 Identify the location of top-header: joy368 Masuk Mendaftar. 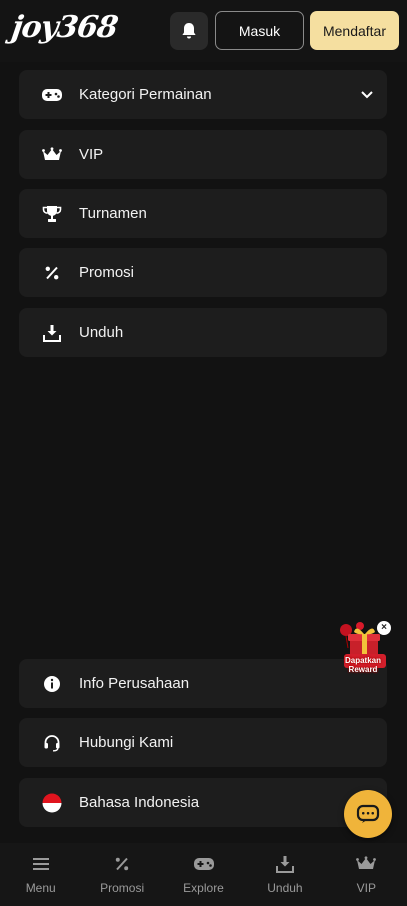
(203, 31).